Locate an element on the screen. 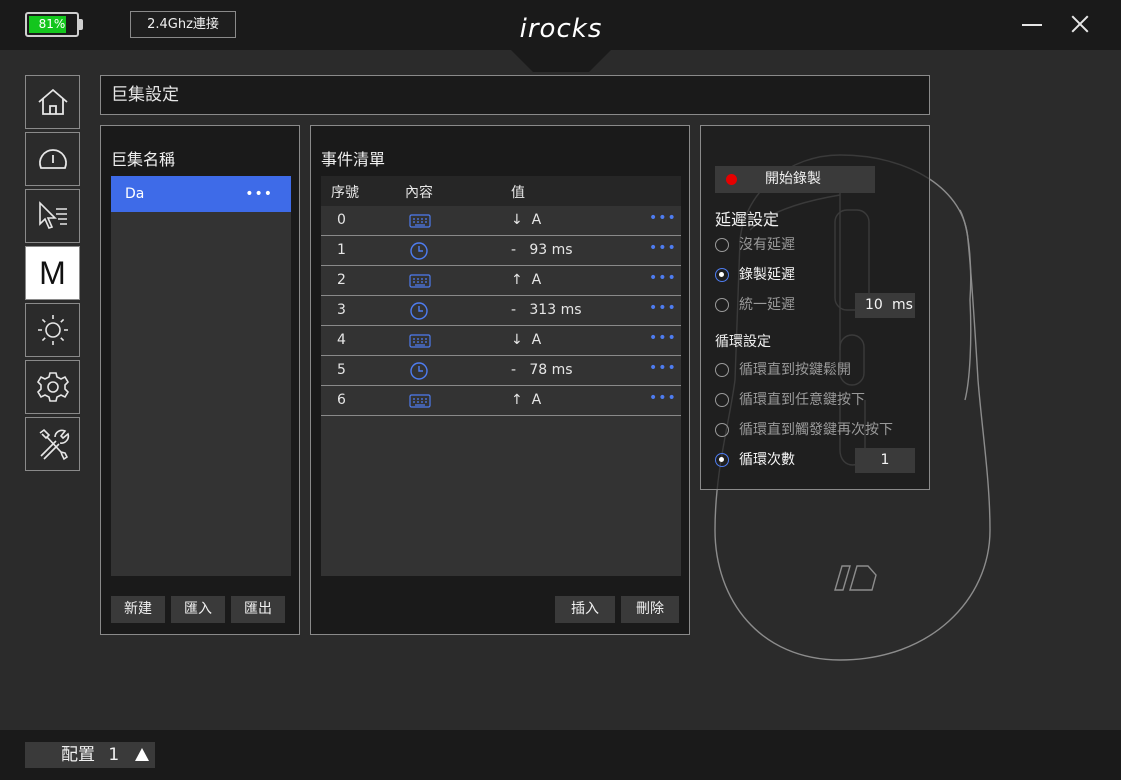  connection-mode-label: 2.4Ghz連接 is located at coordinates (183, 24).